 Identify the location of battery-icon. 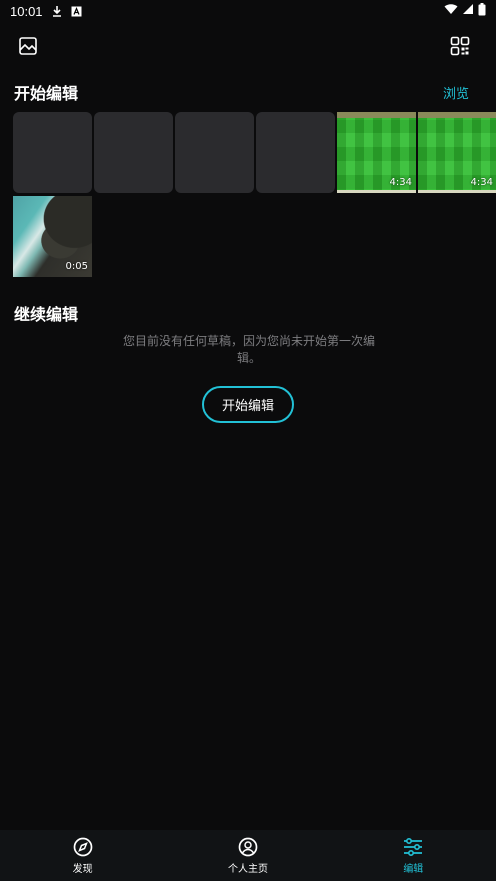
(482, 11).